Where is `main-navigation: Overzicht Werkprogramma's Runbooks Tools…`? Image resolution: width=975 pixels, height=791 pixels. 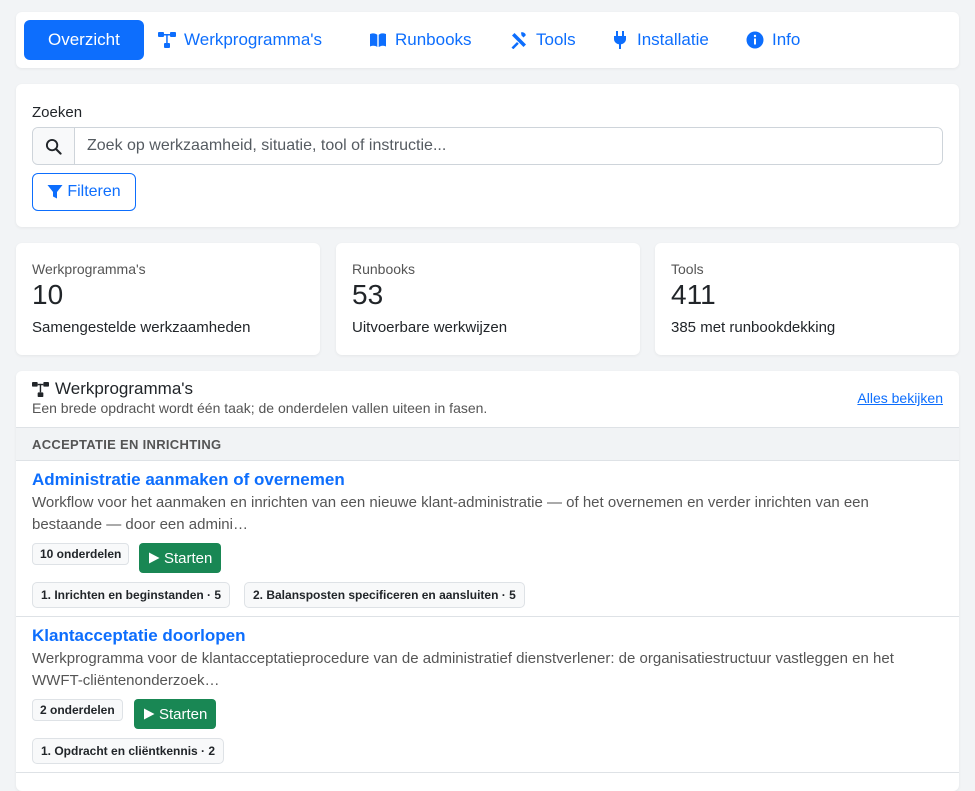
main-navigation: Overzicht Werkprogramma's Runbooks Tools… is located at coordinates (487, 40).